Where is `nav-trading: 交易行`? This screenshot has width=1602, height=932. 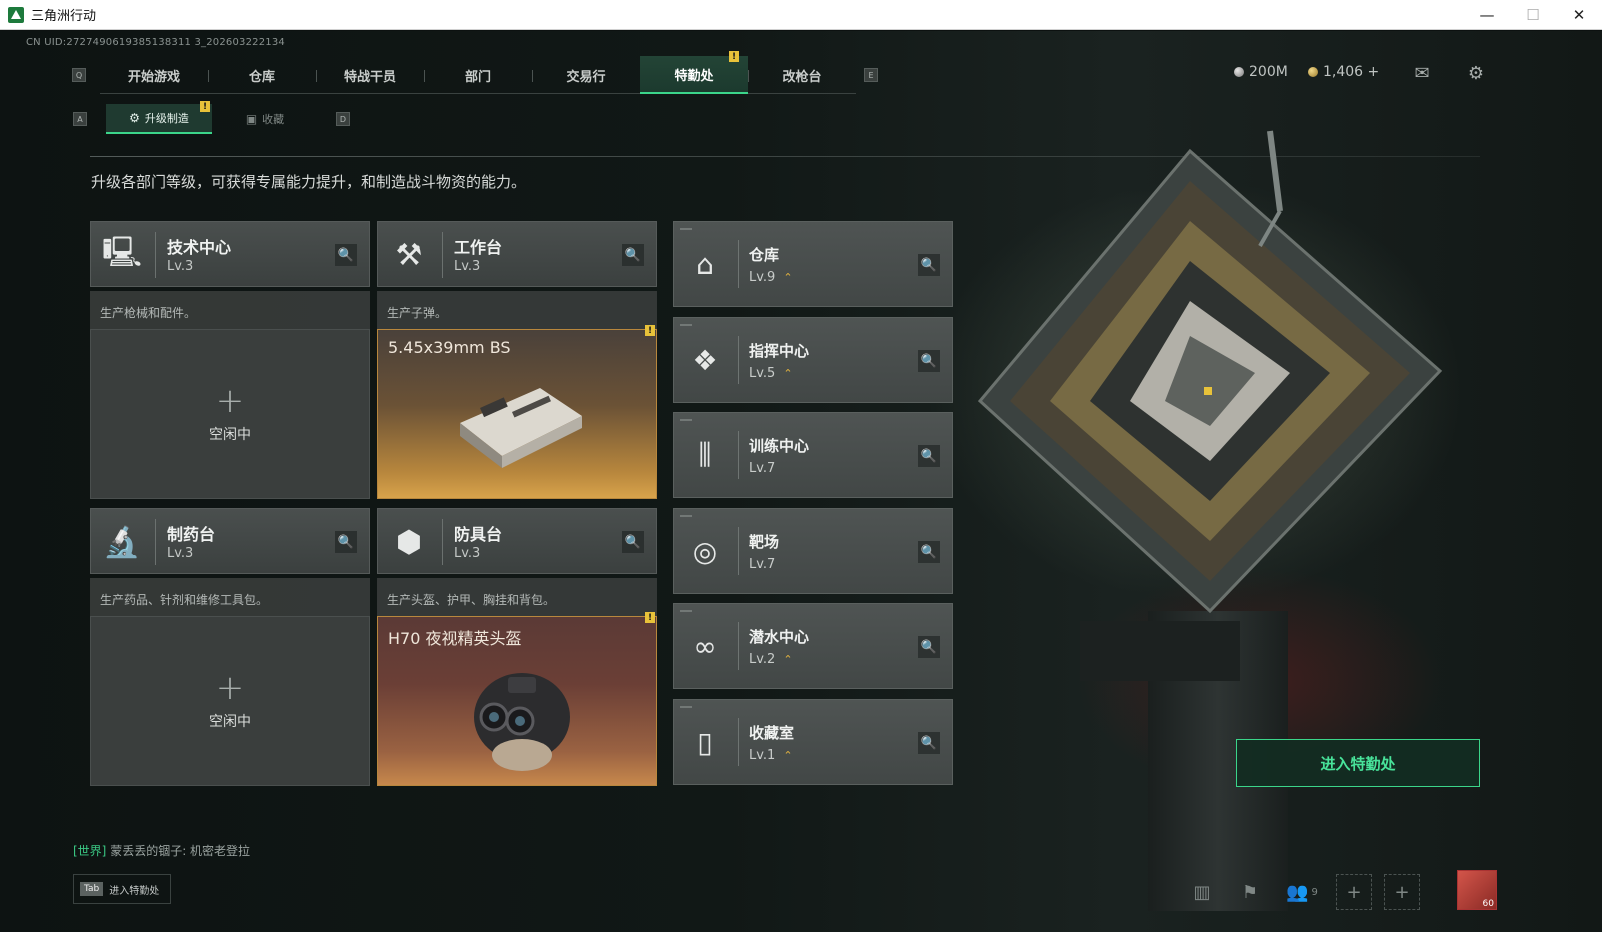
nav-trading: 交易行 is located at coordinates (586, 75).